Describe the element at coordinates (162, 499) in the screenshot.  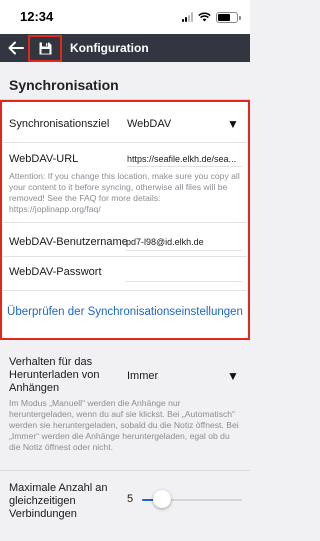
I see `slider-thumb` at that location.